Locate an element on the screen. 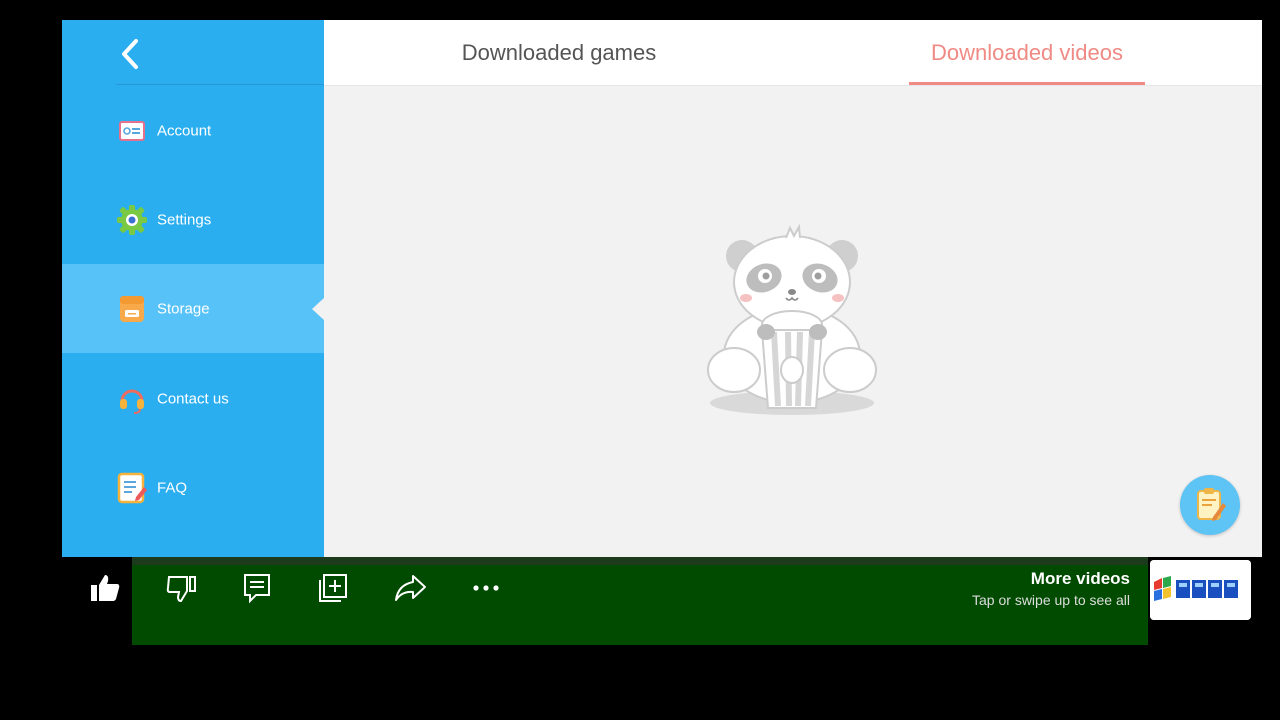 This screenshot has height=720, width=1280. headset-icon is located at coordinates (132, 399).